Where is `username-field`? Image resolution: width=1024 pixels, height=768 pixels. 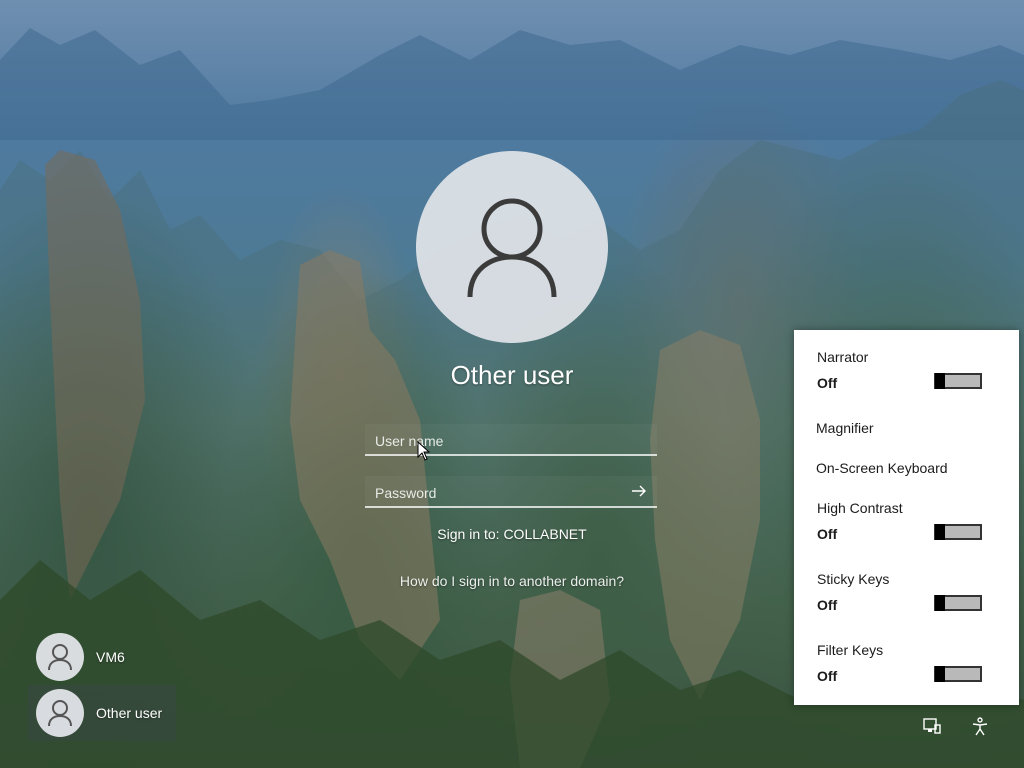 username-field is located at coordinates (511, 440).